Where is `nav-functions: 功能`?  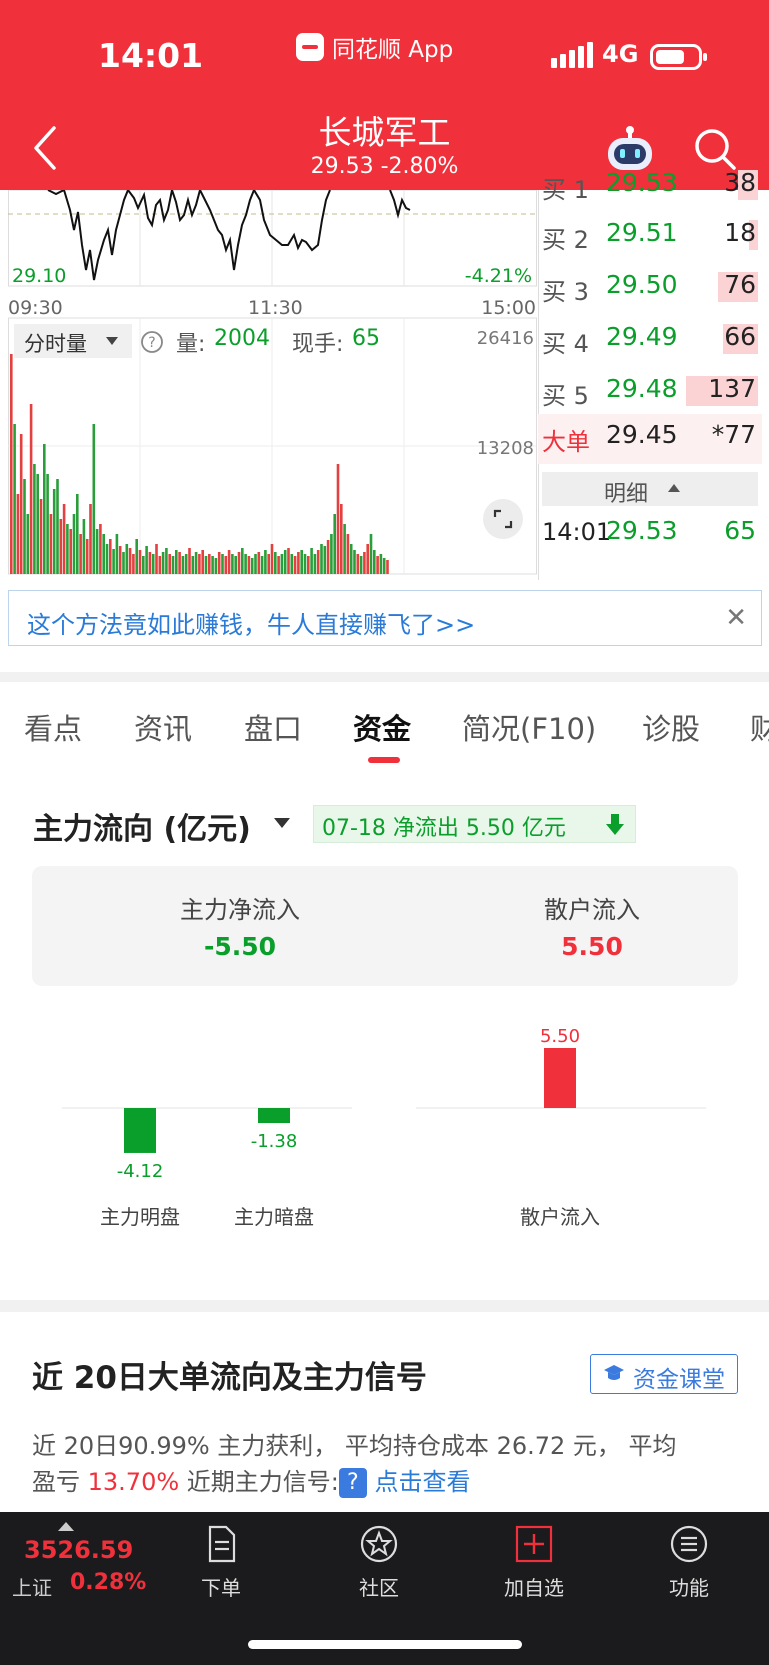 nav-functions: 功能 is located at coordinates (689, 1562).